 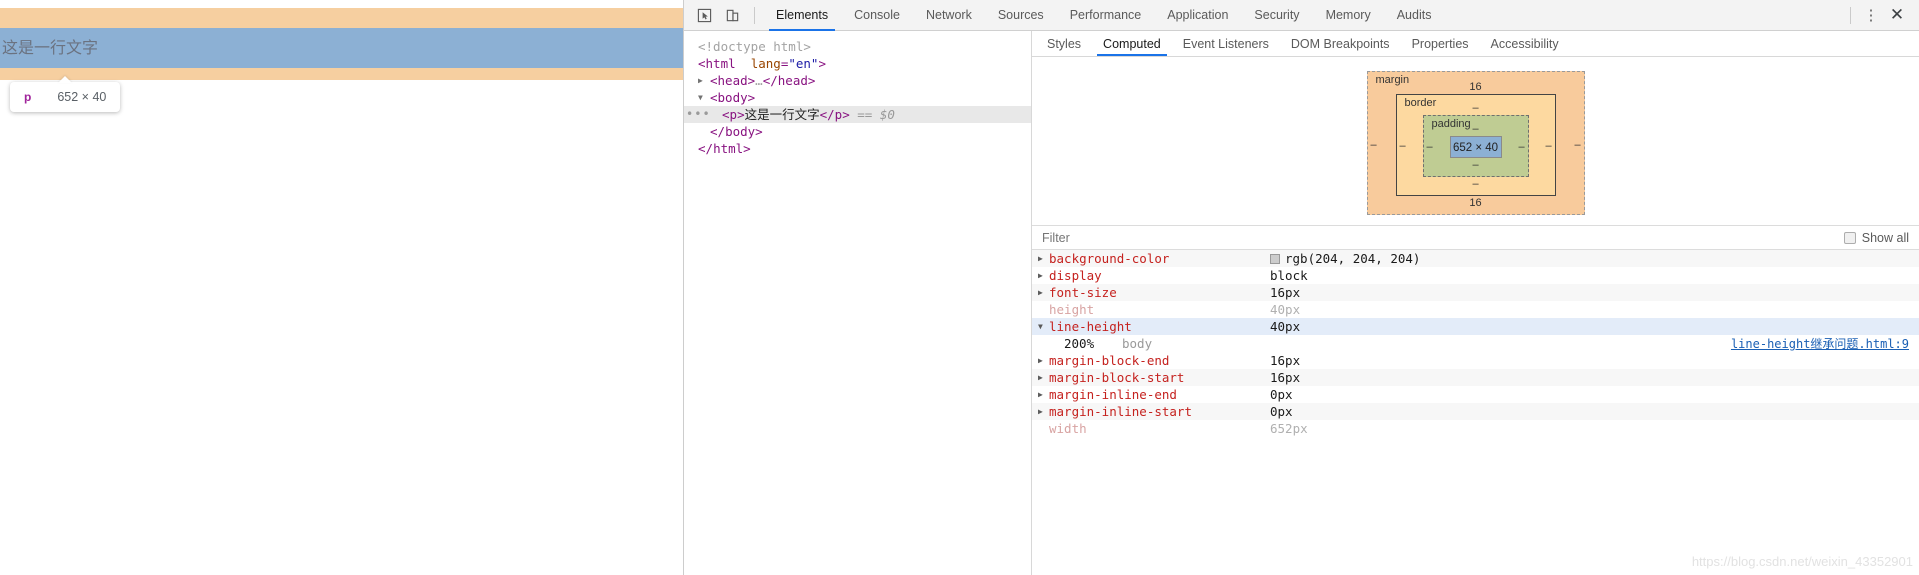 What do you see at coordinates (1475, 428) in the screenshot?
I see `property-row-width: width 652px` at bounding box center [1475, 428].